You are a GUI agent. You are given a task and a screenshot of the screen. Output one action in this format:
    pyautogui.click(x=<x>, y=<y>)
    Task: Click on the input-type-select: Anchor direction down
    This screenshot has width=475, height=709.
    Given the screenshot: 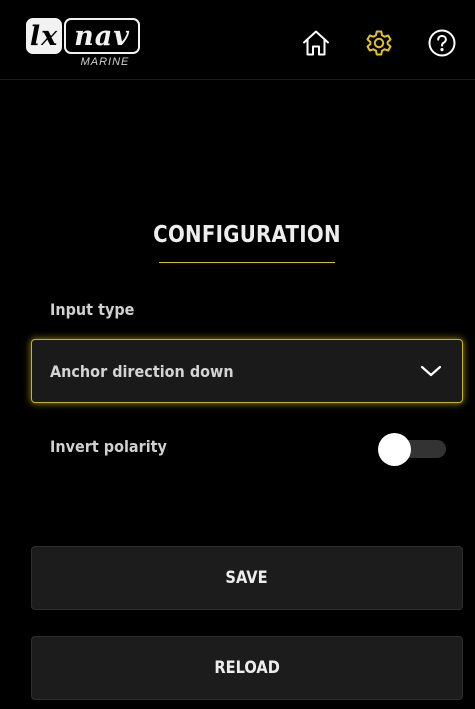 What is the action you would take?
    pyautogui.click(x=247, y=371)
    